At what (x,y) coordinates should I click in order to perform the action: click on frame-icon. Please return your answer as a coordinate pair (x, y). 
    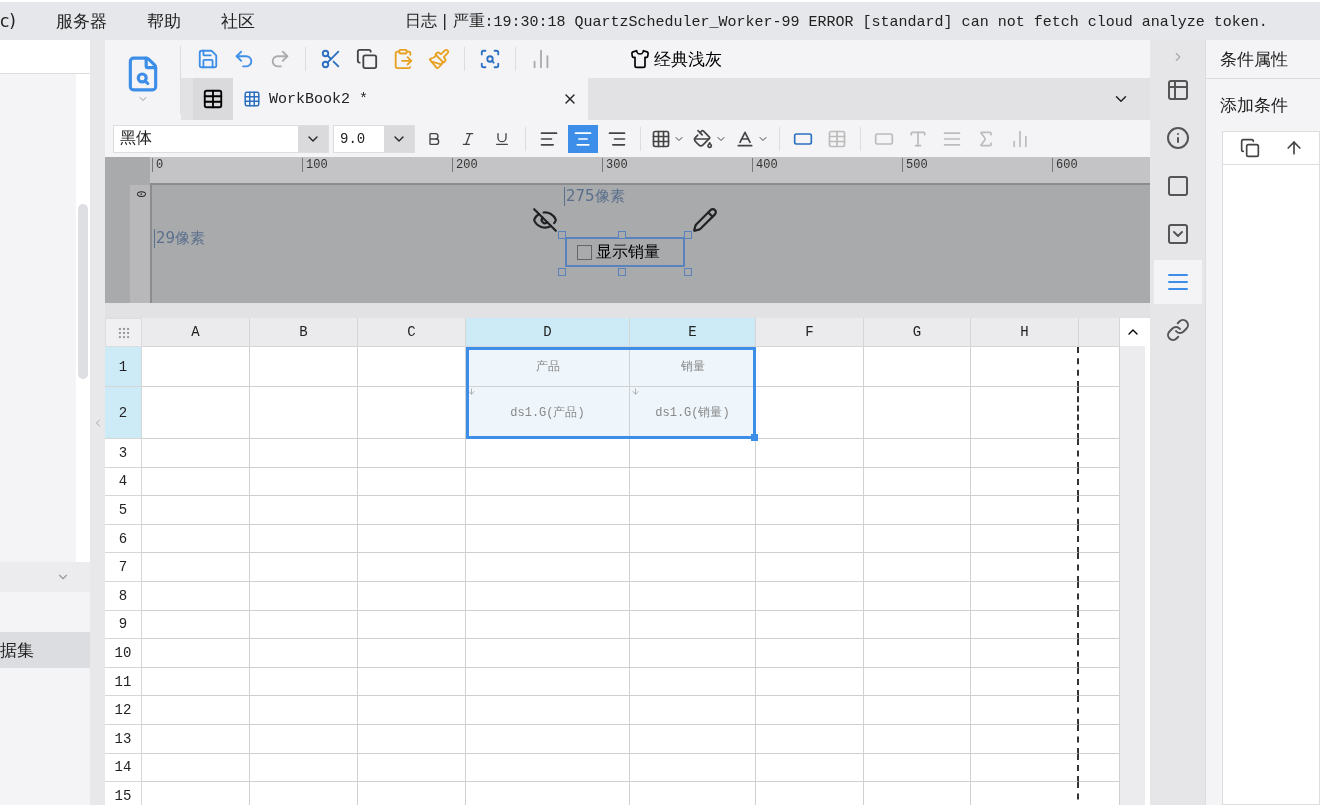
    Looking at the image, I should click on (1177, 186).